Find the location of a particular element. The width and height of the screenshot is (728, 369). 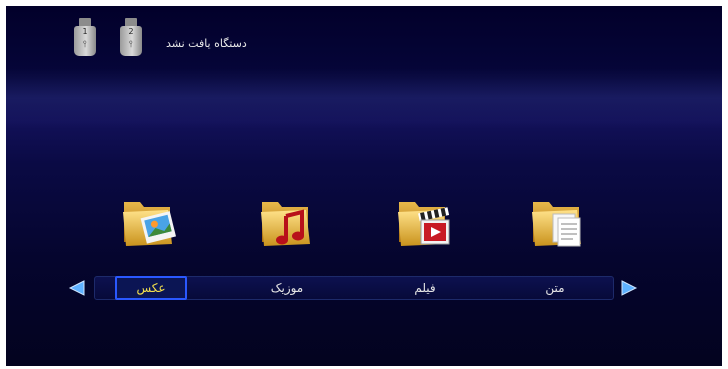

usb-number: 2 is located at coordinates (131, 31).